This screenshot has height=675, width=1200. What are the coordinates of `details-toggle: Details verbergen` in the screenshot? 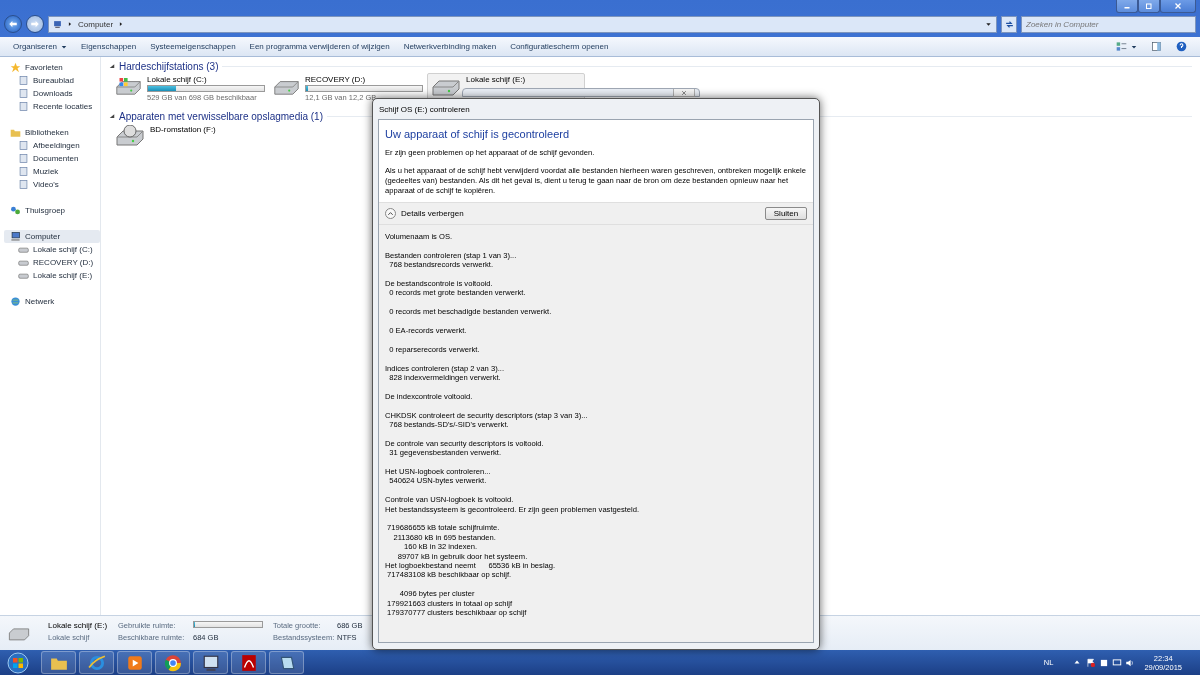 It's located at (424, 213).